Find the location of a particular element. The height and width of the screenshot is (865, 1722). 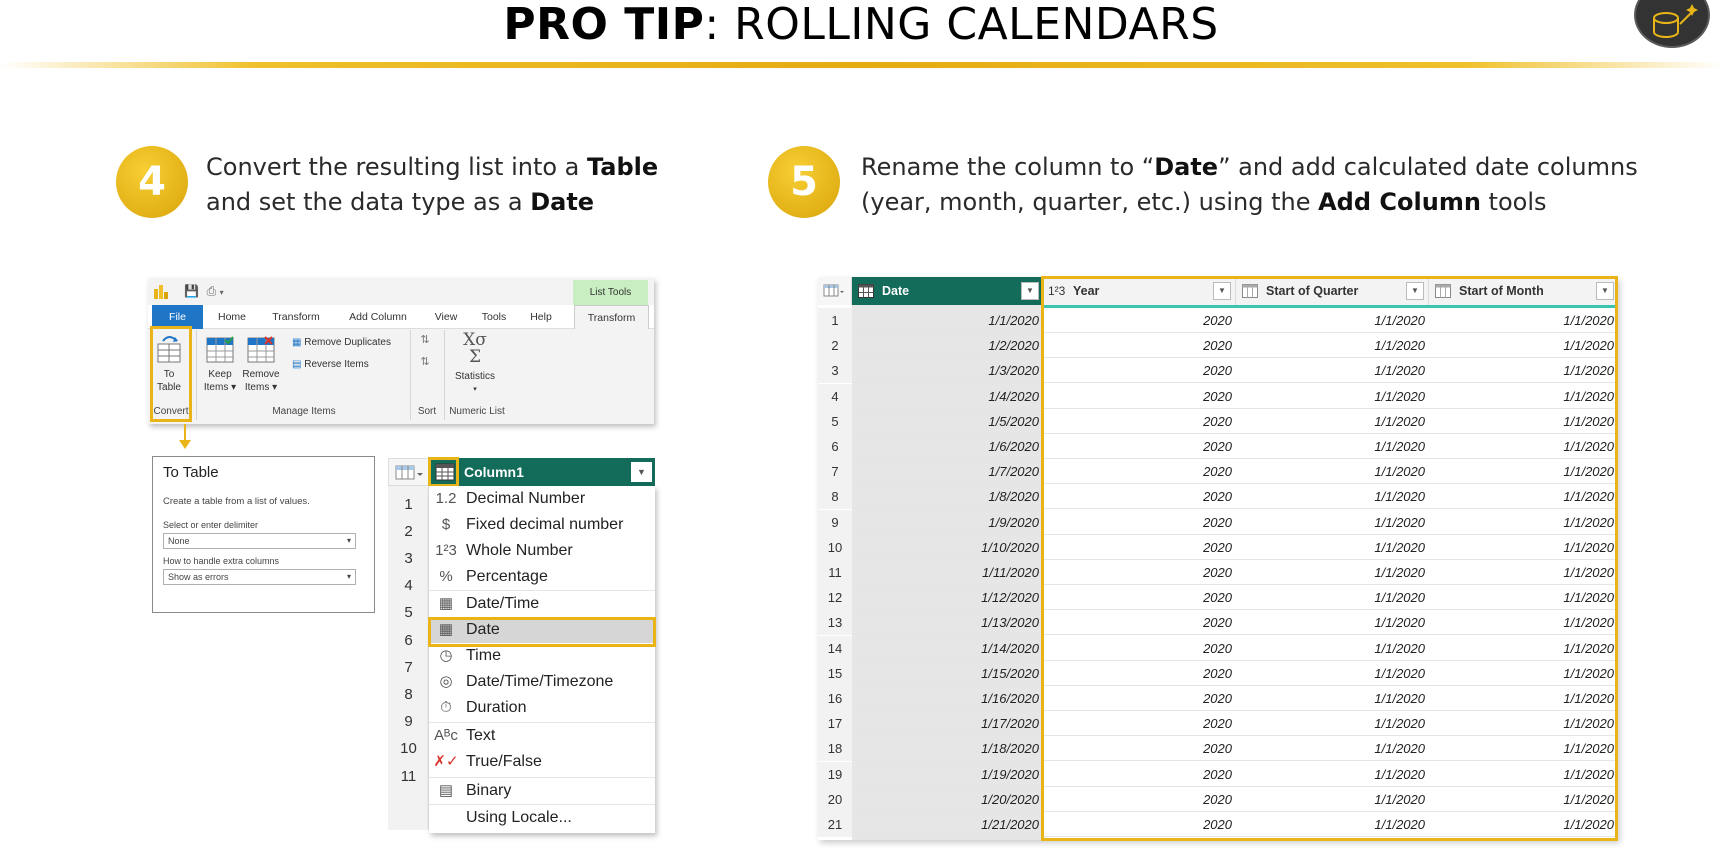

duration-icon: ⏱ is located at coordinates (446, 707).